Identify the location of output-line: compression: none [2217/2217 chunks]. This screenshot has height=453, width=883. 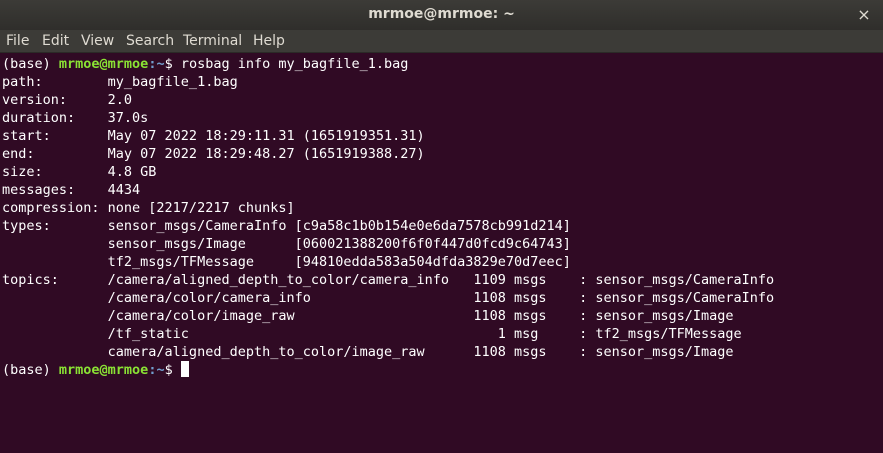
(148, 208).